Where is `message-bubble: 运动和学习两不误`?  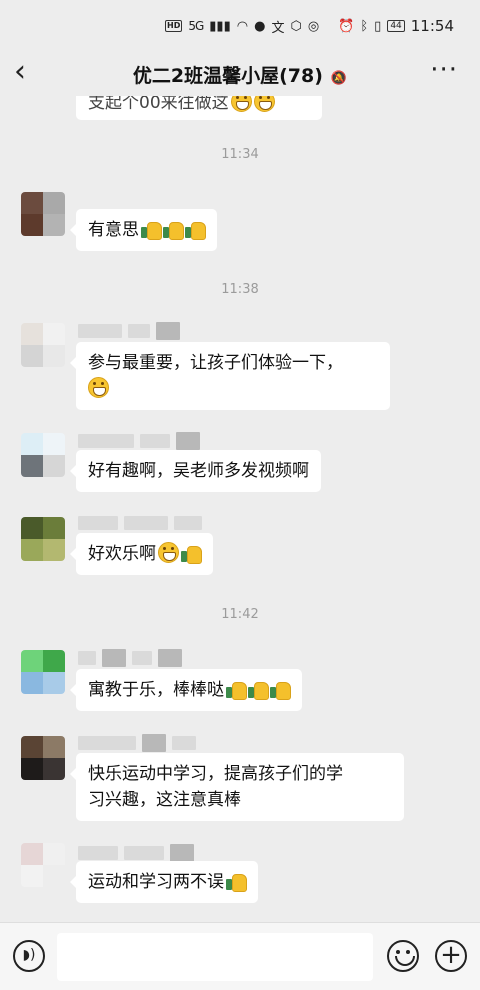 message-bubble: 运动和学习两不误 is located at coordinates (164, 882).